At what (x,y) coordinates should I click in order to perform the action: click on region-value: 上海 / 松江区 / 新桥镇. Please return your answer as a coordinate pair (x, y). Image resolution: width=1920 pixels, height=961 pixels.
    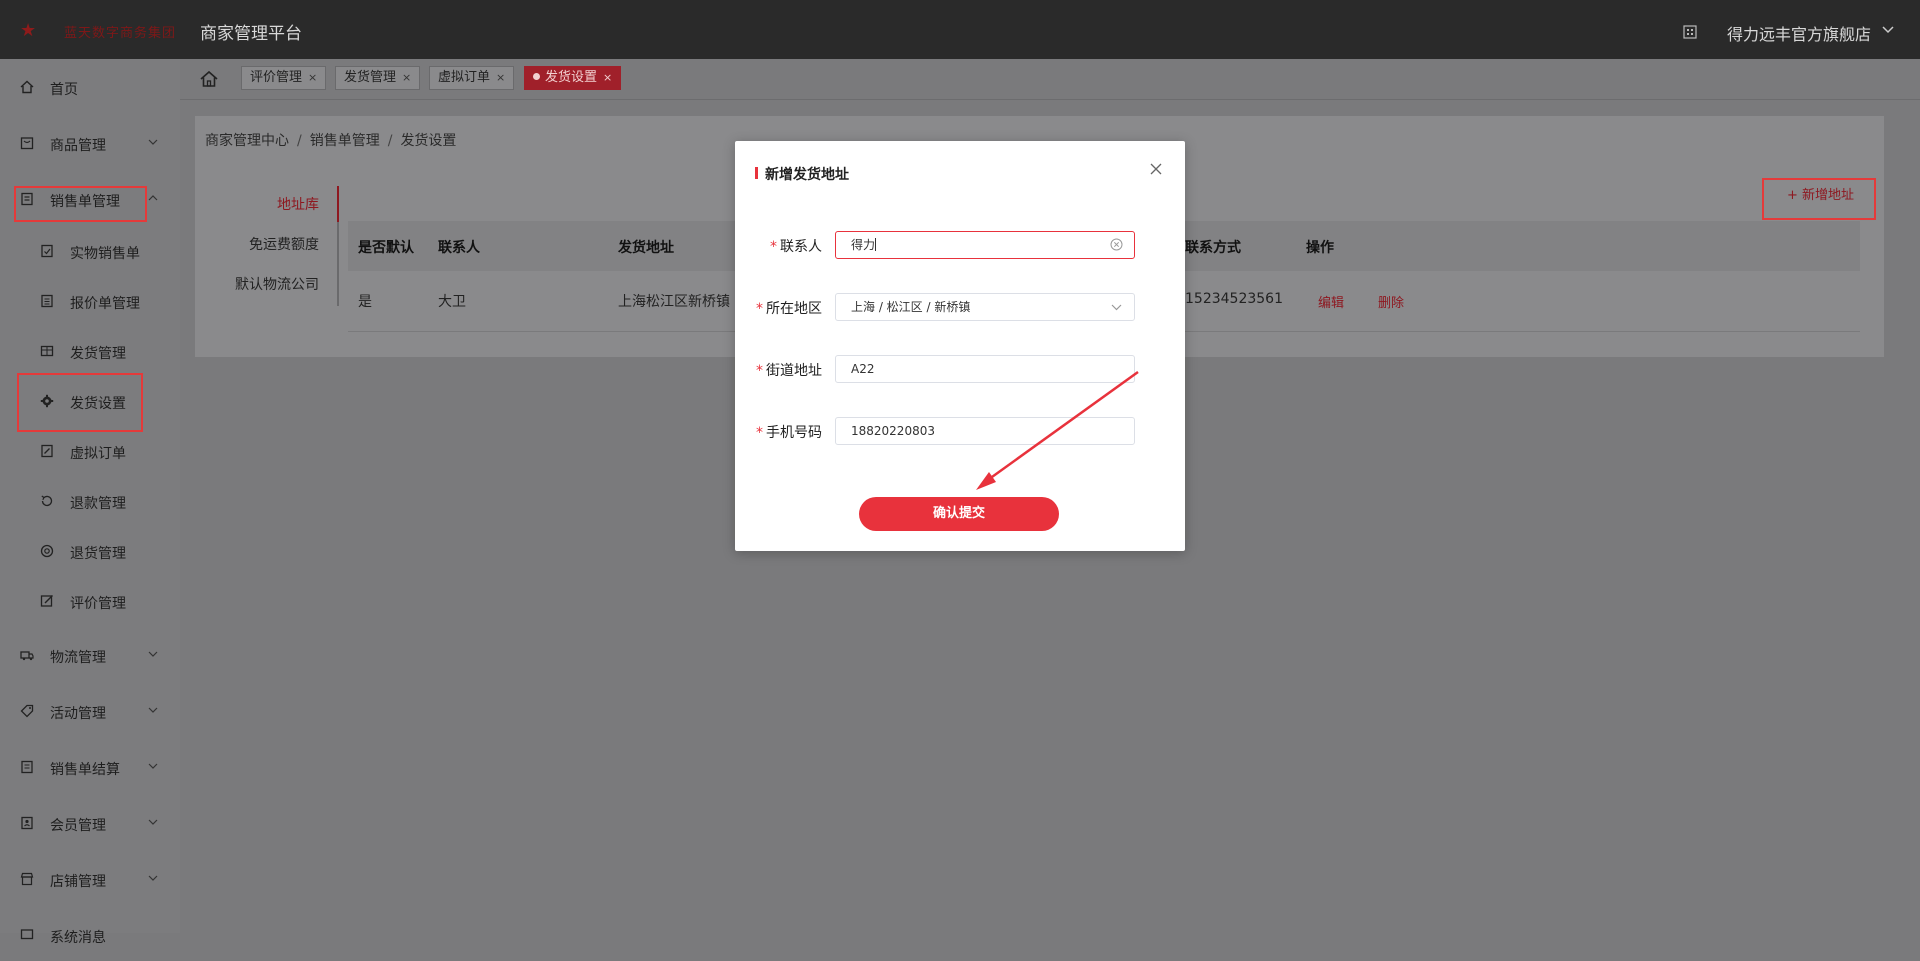
    Looking at the image, I should click on (911, 307).